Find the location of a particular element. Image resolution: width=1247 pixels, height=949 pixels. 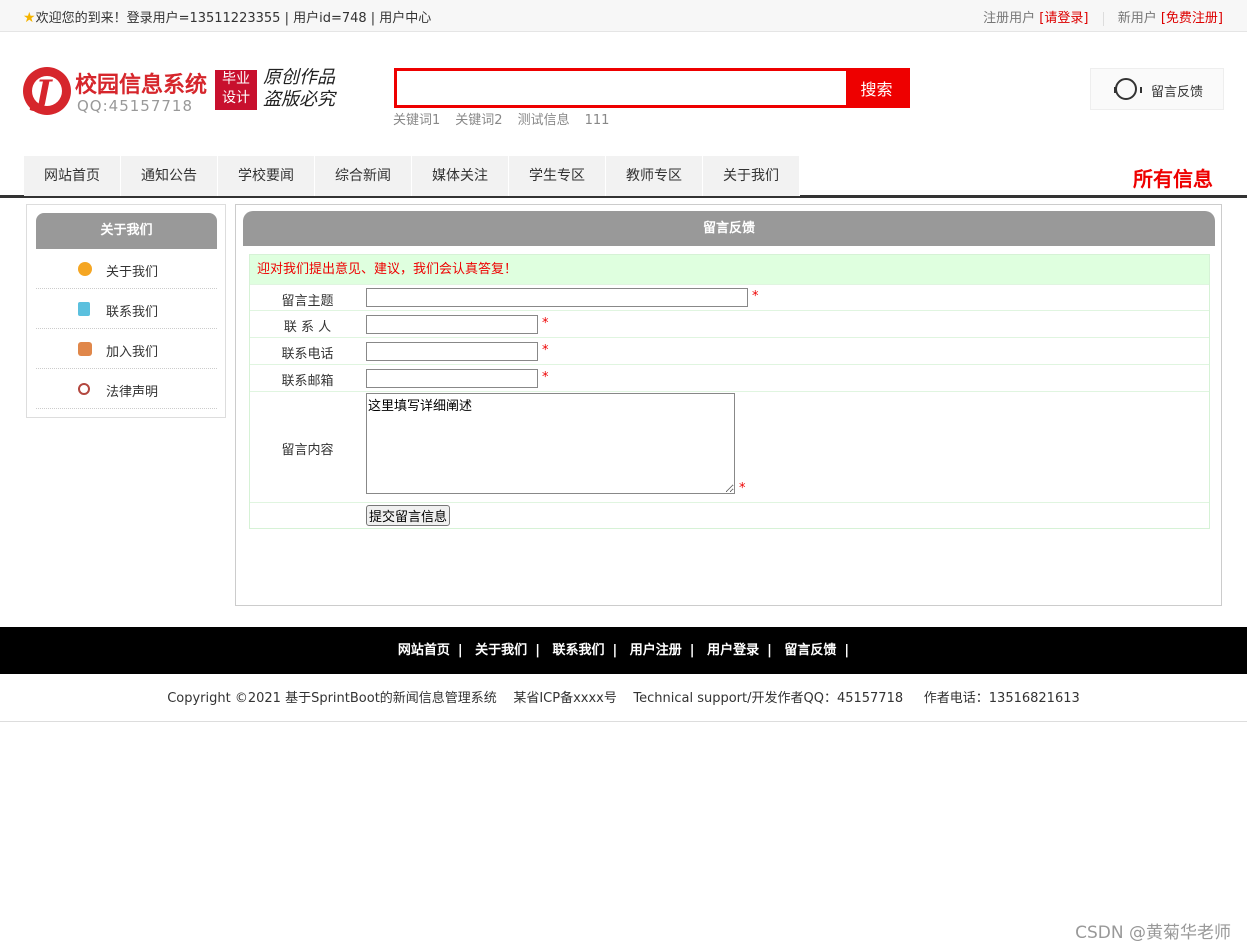

footer-link-feedback: 留言反馈 is located at coordinates (810, 650).